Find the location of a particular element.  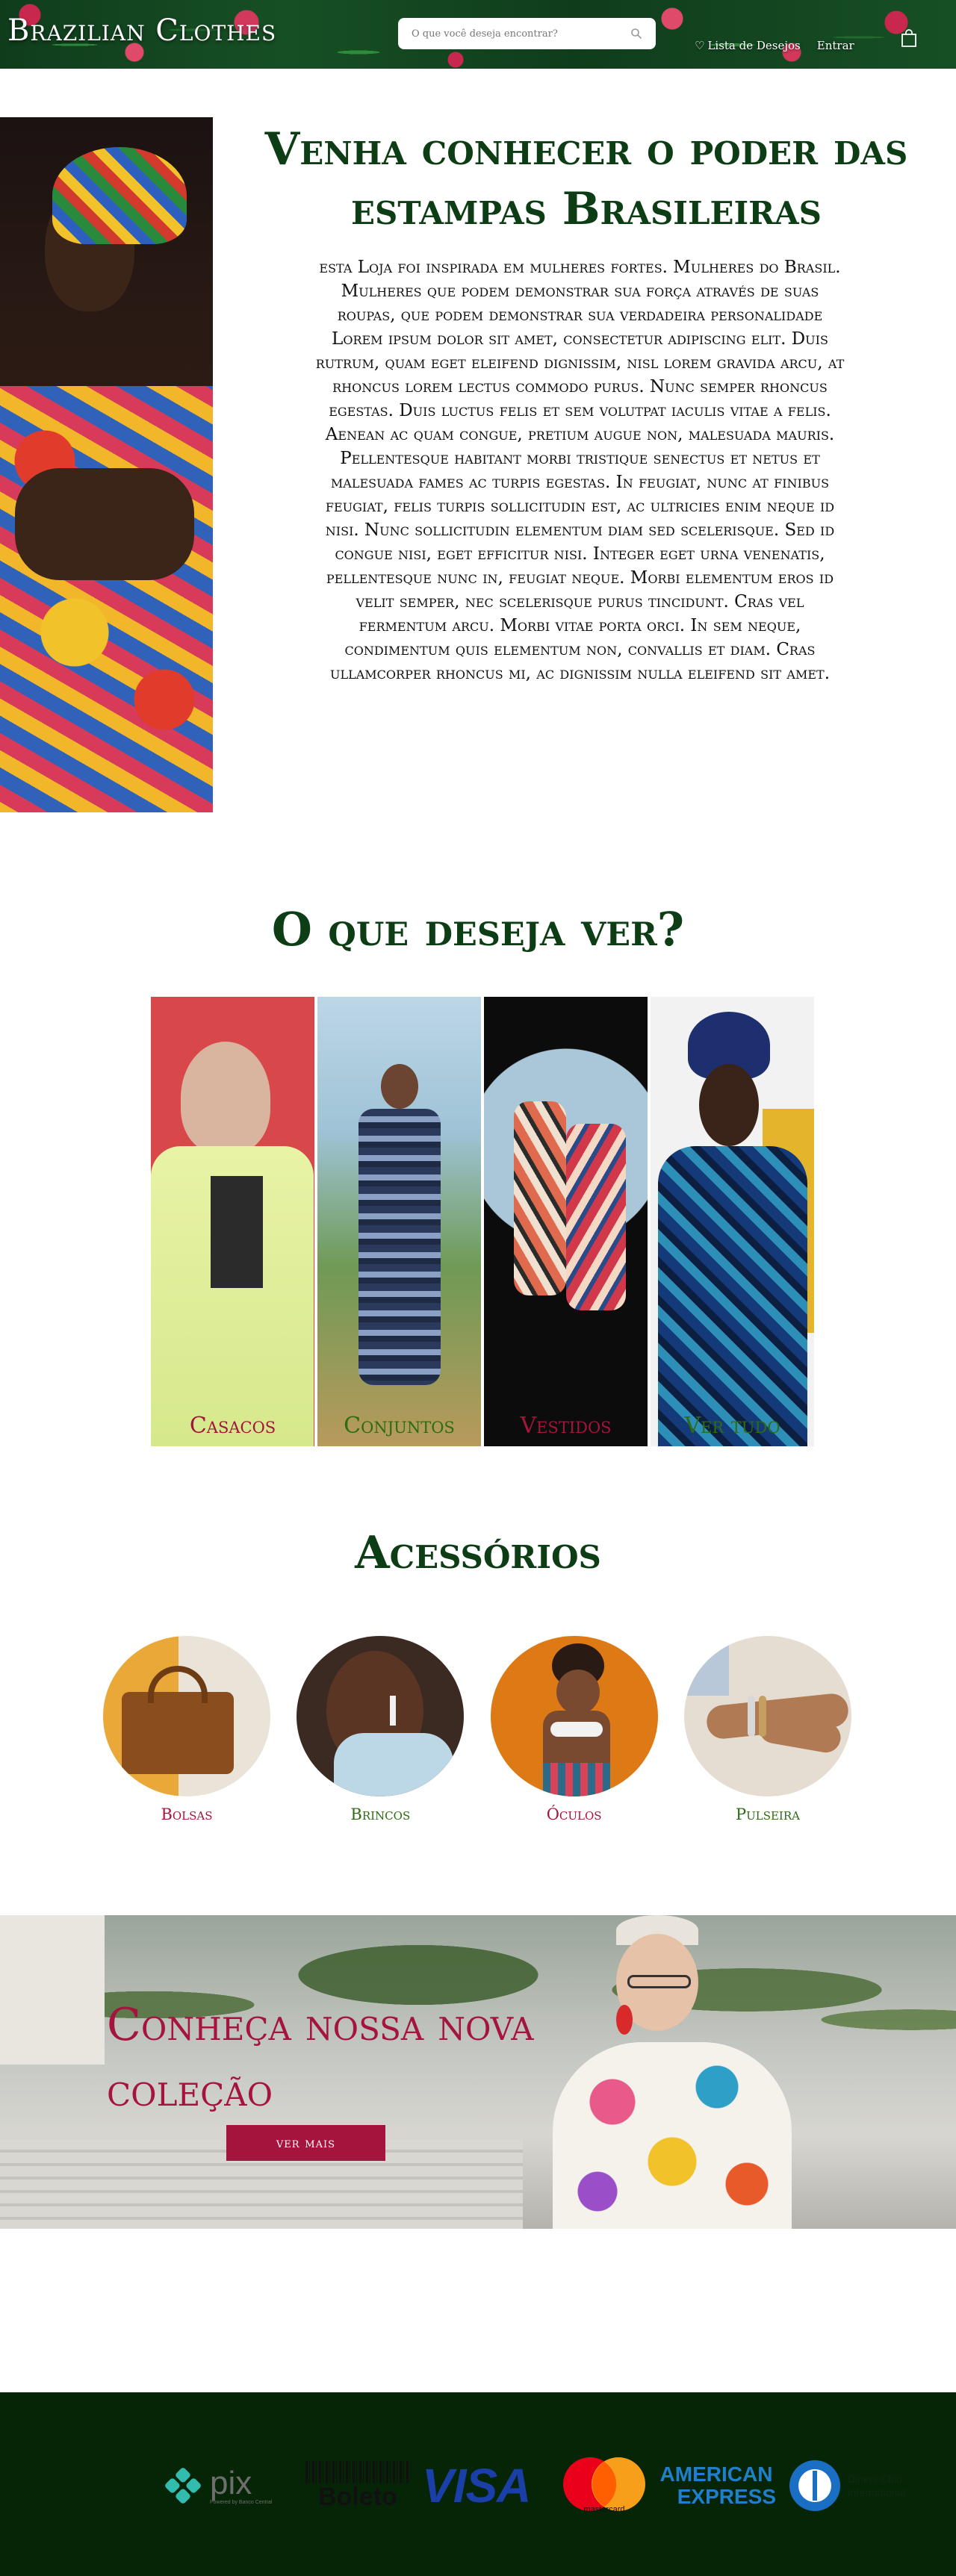

category-card-vestidos: Vestidos is located at coordinates (566, 1221).